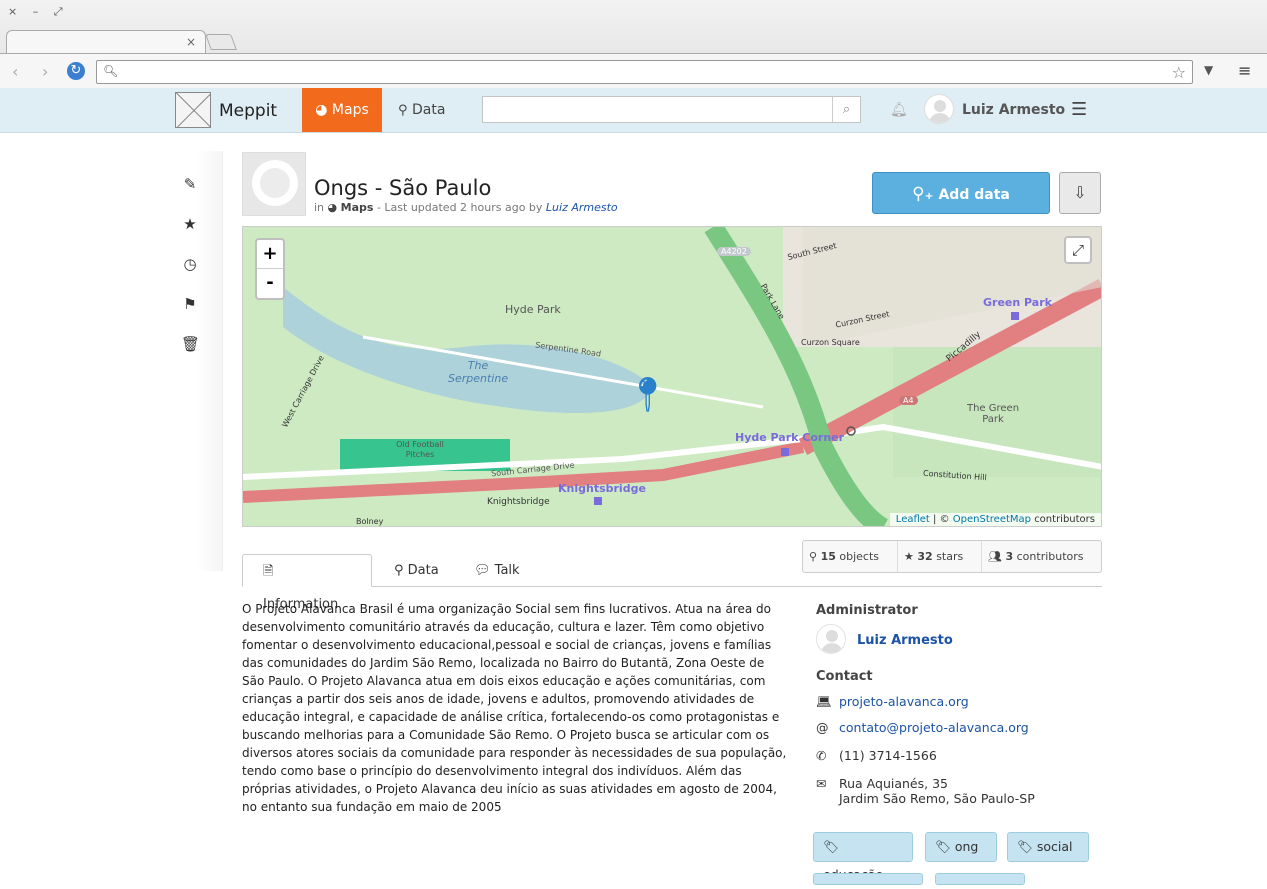  What do you see at coordinates (1048, 847) in the screenshot?
I see `tag-social: 🏷︎ social` at bounding box center [1048, 847].